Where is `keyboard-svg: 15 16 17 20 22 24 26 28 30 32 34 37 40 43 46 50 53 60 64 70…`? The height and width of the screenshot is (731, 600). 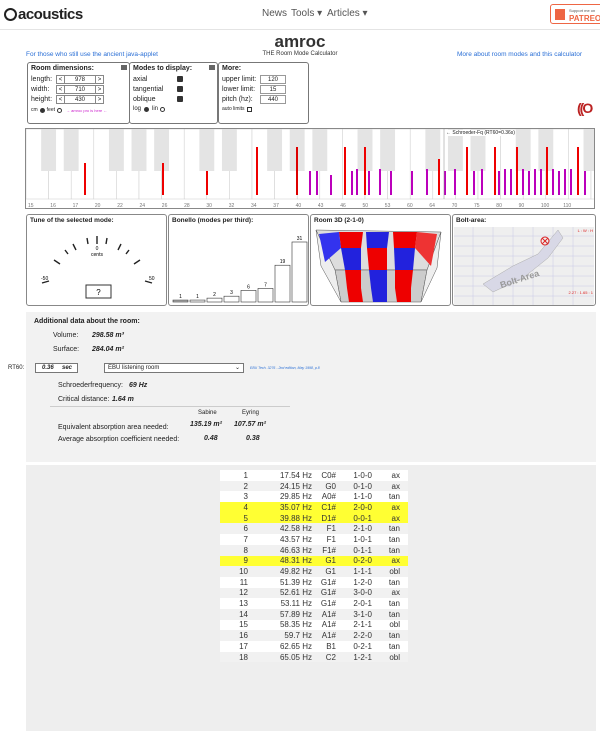 keyboard-svg: 15 16 17 20 22 24 26 28 30 32 34 37 40 43 46 50 53 60 64 70… is located at coordinates (310, 169).